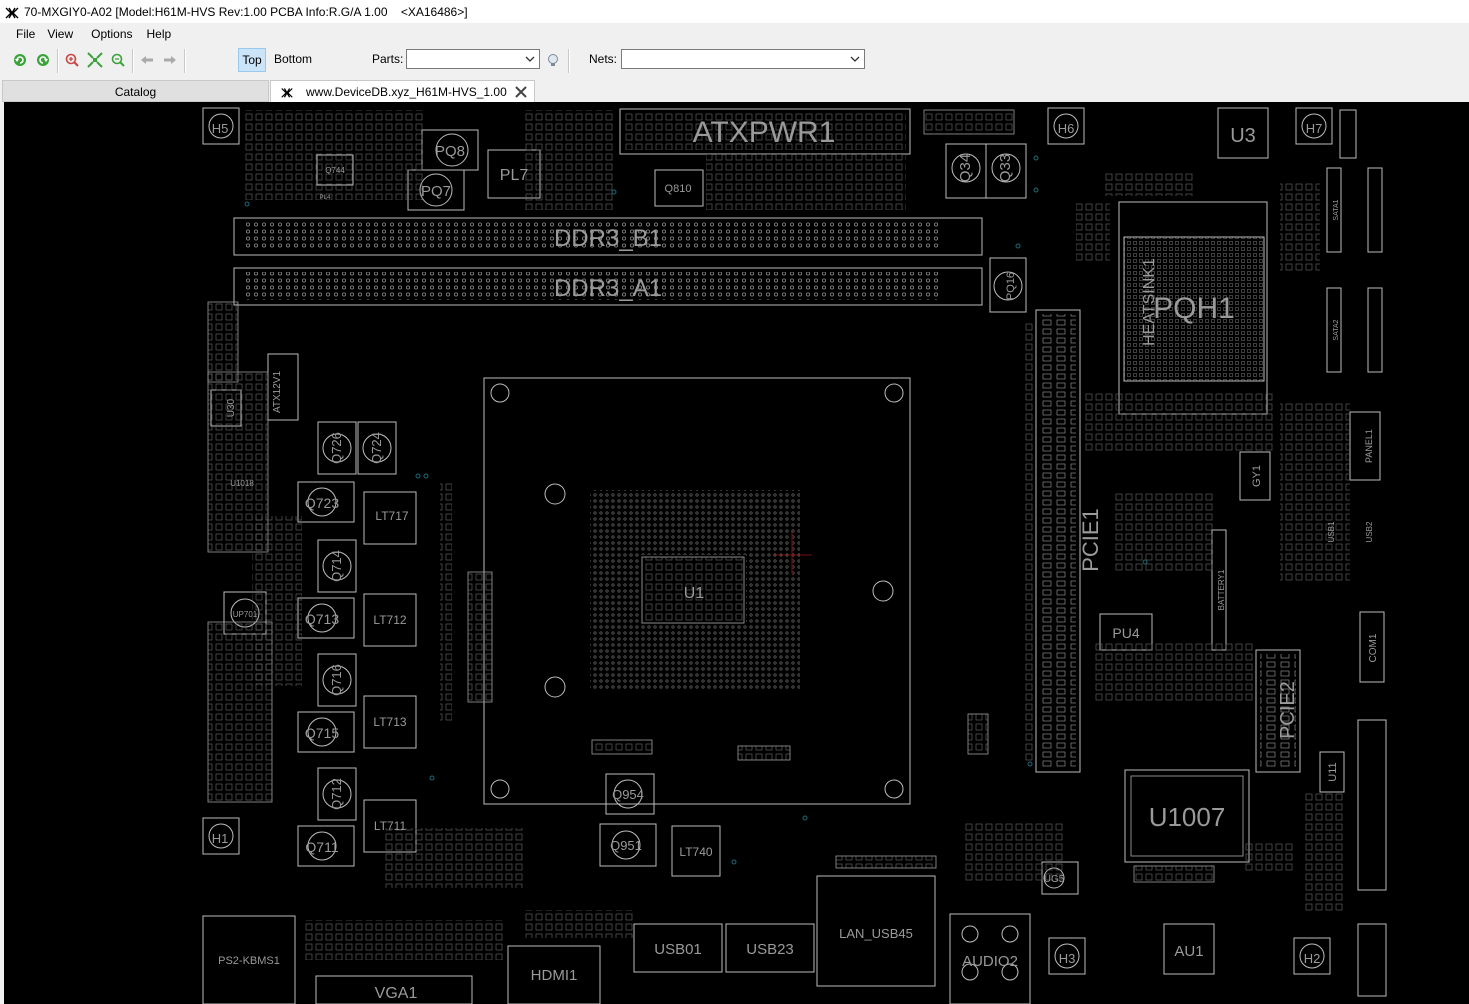  Describe the element at coordinates (1090, 540) in the screenshot. I see `pcie1-label: PCIE1` at that location.